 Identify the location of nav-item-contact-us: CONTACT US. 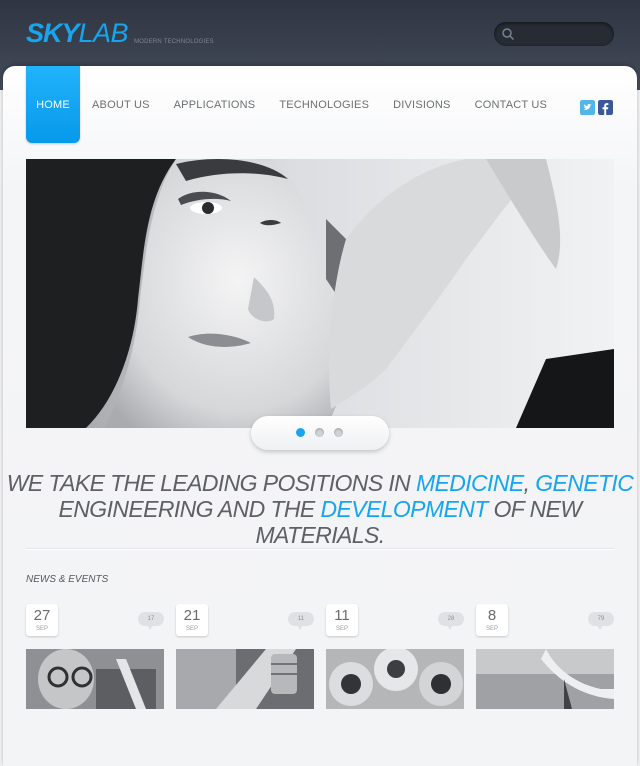
(511, 104).